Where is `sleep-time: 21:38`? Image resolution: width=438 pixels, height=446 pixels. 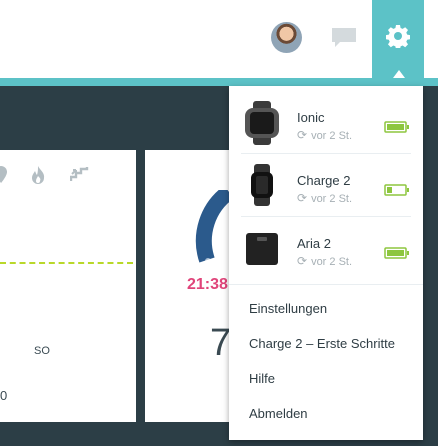 sleep-time: 21:38 is located at coordinates (207, 284).